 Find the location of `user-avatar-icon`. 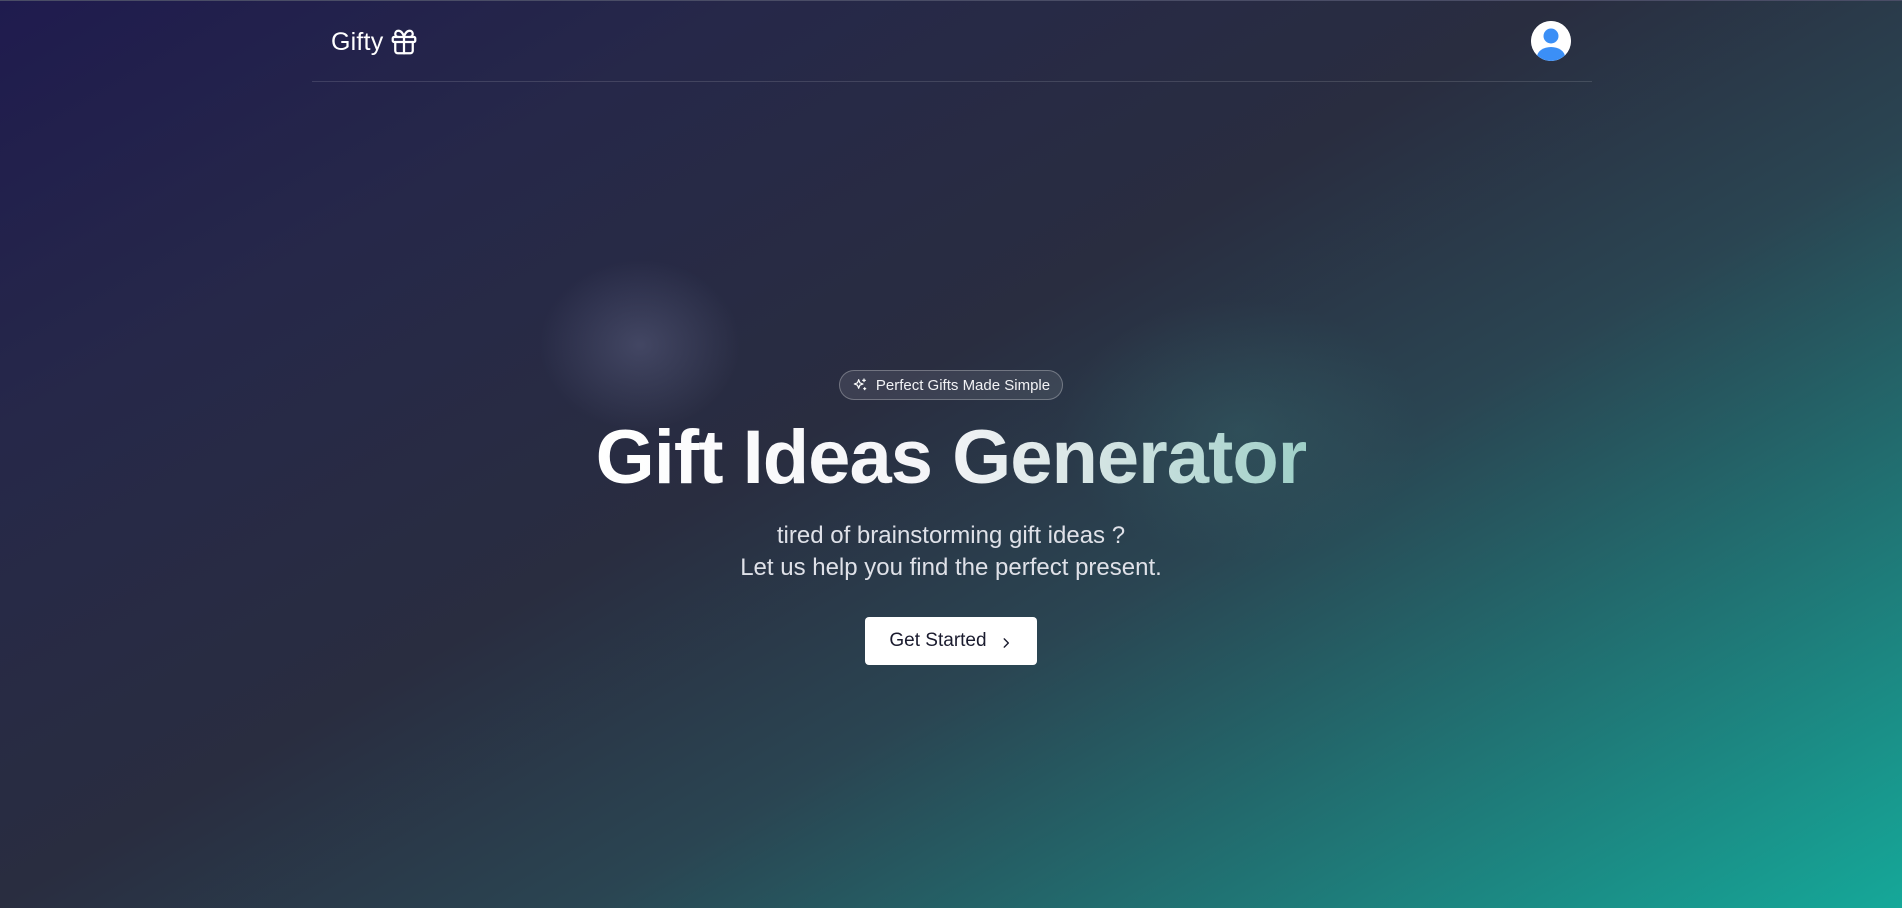

user-avatar-icon is located at coordinates (1551, 41).